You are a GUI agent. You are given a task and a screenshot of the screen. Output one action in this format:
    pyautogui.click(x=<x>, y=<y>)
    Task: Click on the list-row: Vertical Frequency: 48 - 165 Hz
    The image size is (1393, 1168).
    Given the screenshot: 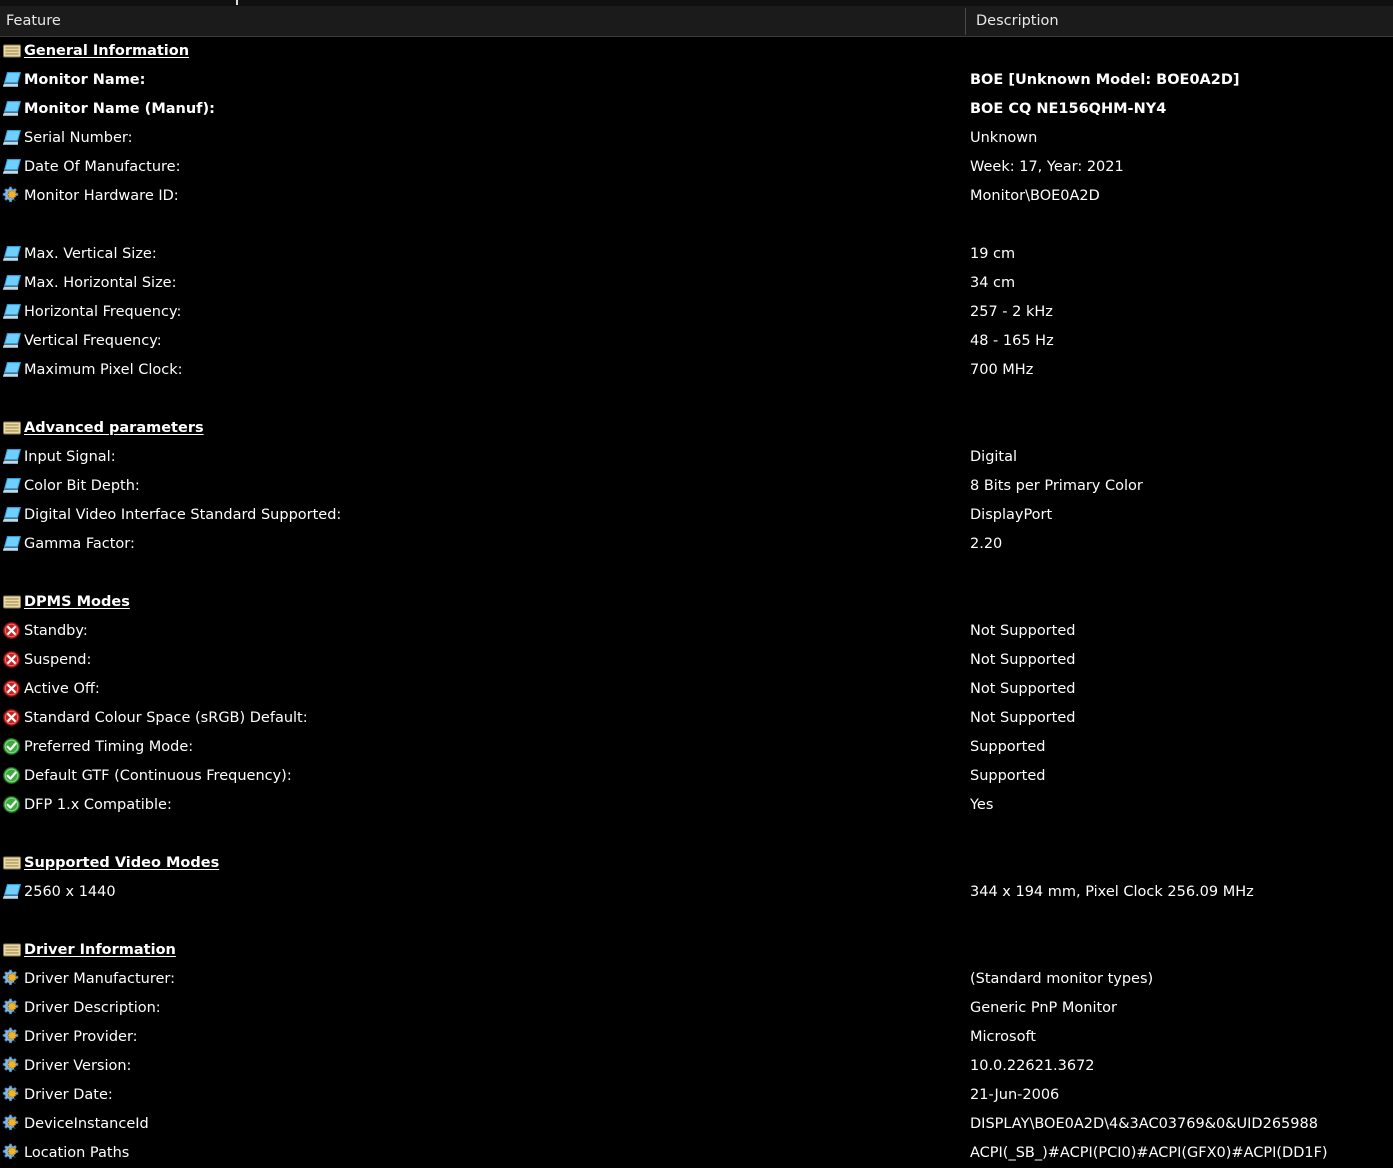 What is the action you would take?
    pyautogui.click(x=696, y=341)
    